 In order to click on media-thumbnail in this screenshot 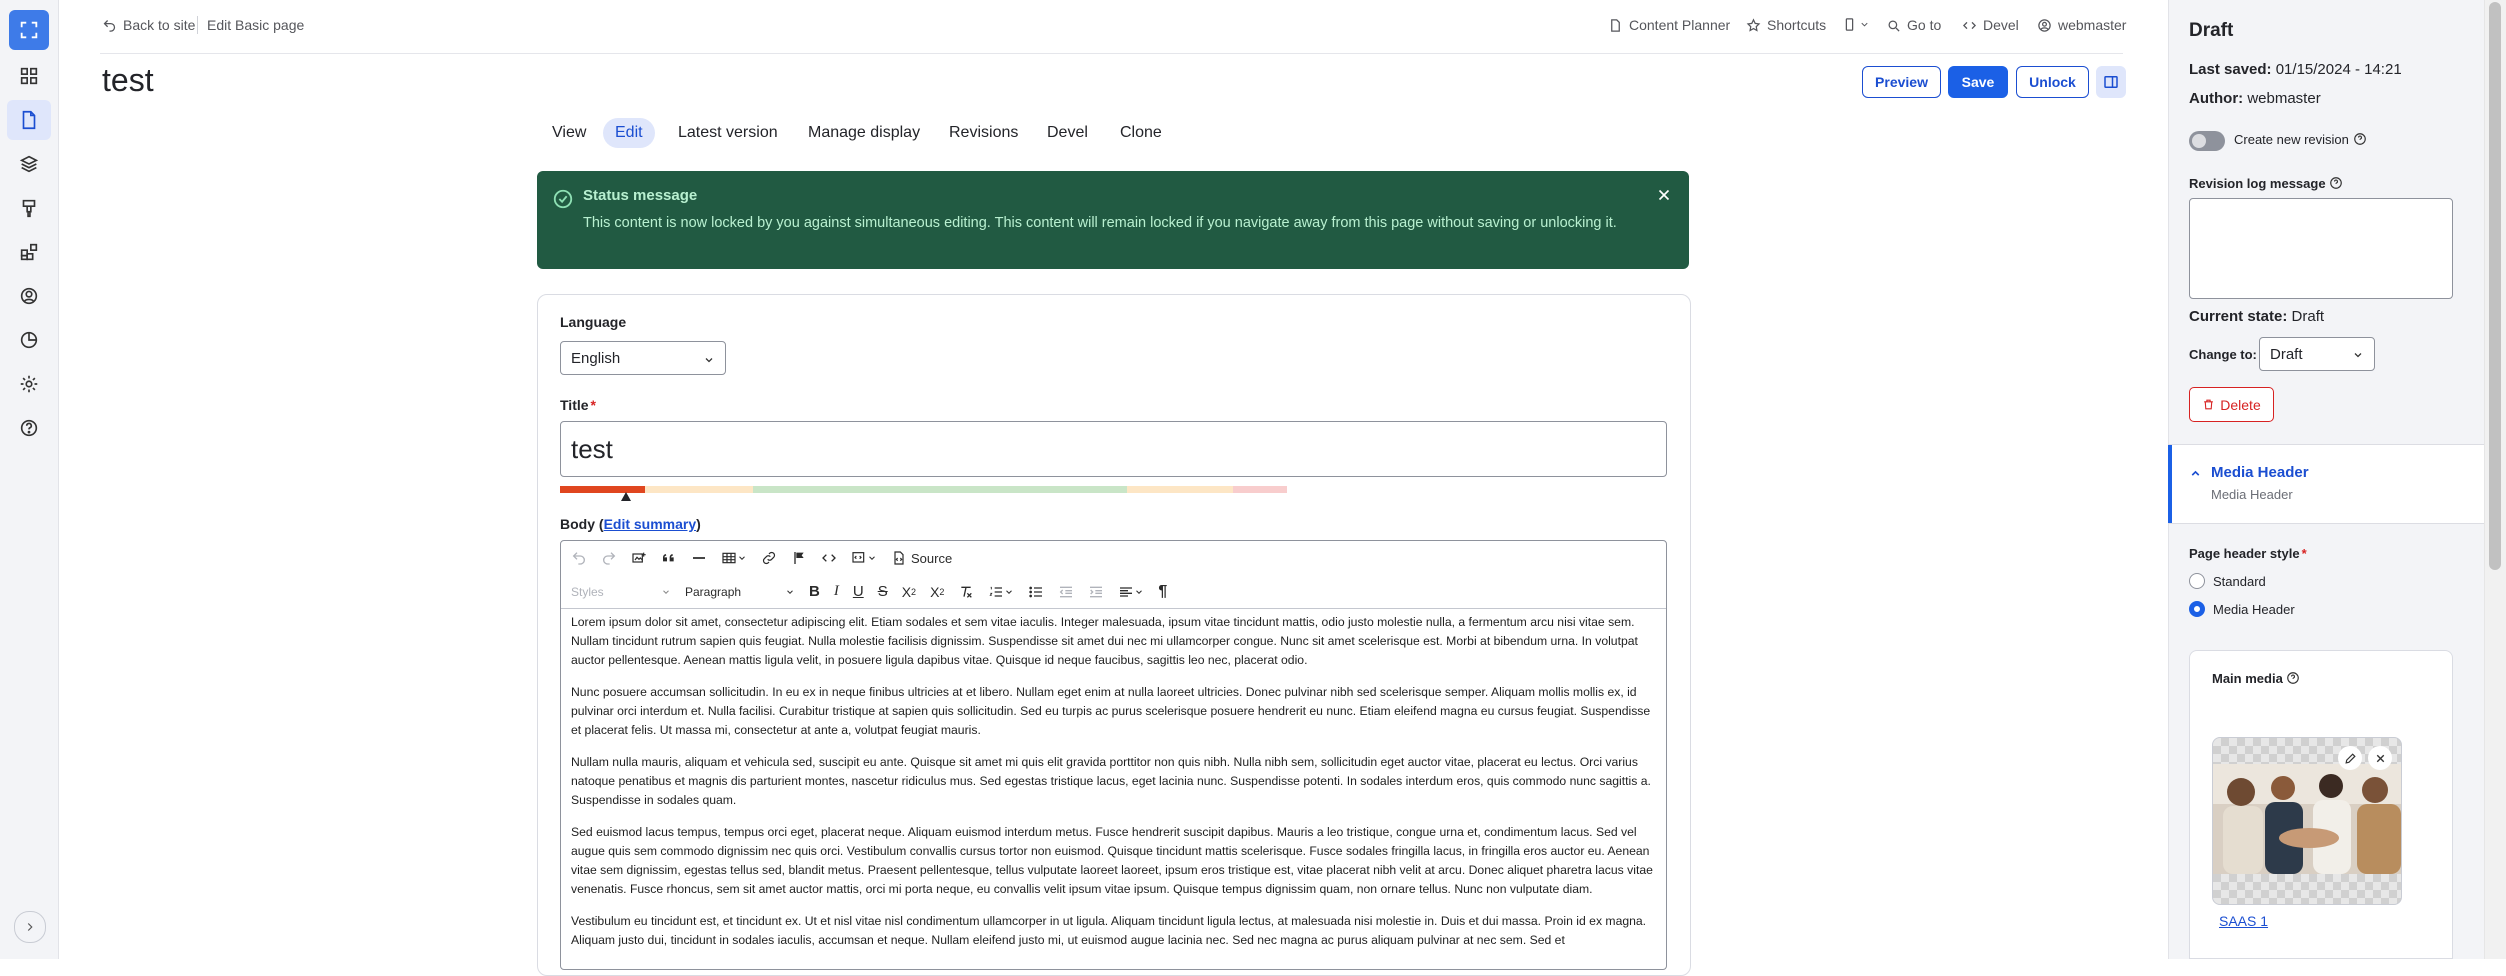, I will do `click(2307, 821)`.